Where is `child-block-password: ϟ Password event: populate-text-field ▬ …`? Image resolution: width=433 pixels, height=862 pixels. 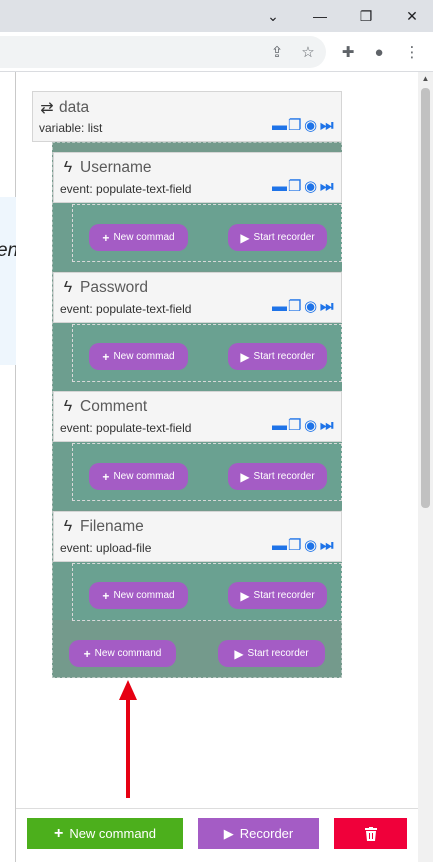
child-block-password: ϟ Password event: populate-text-field ▬ … is located at coordinates (197, 297).